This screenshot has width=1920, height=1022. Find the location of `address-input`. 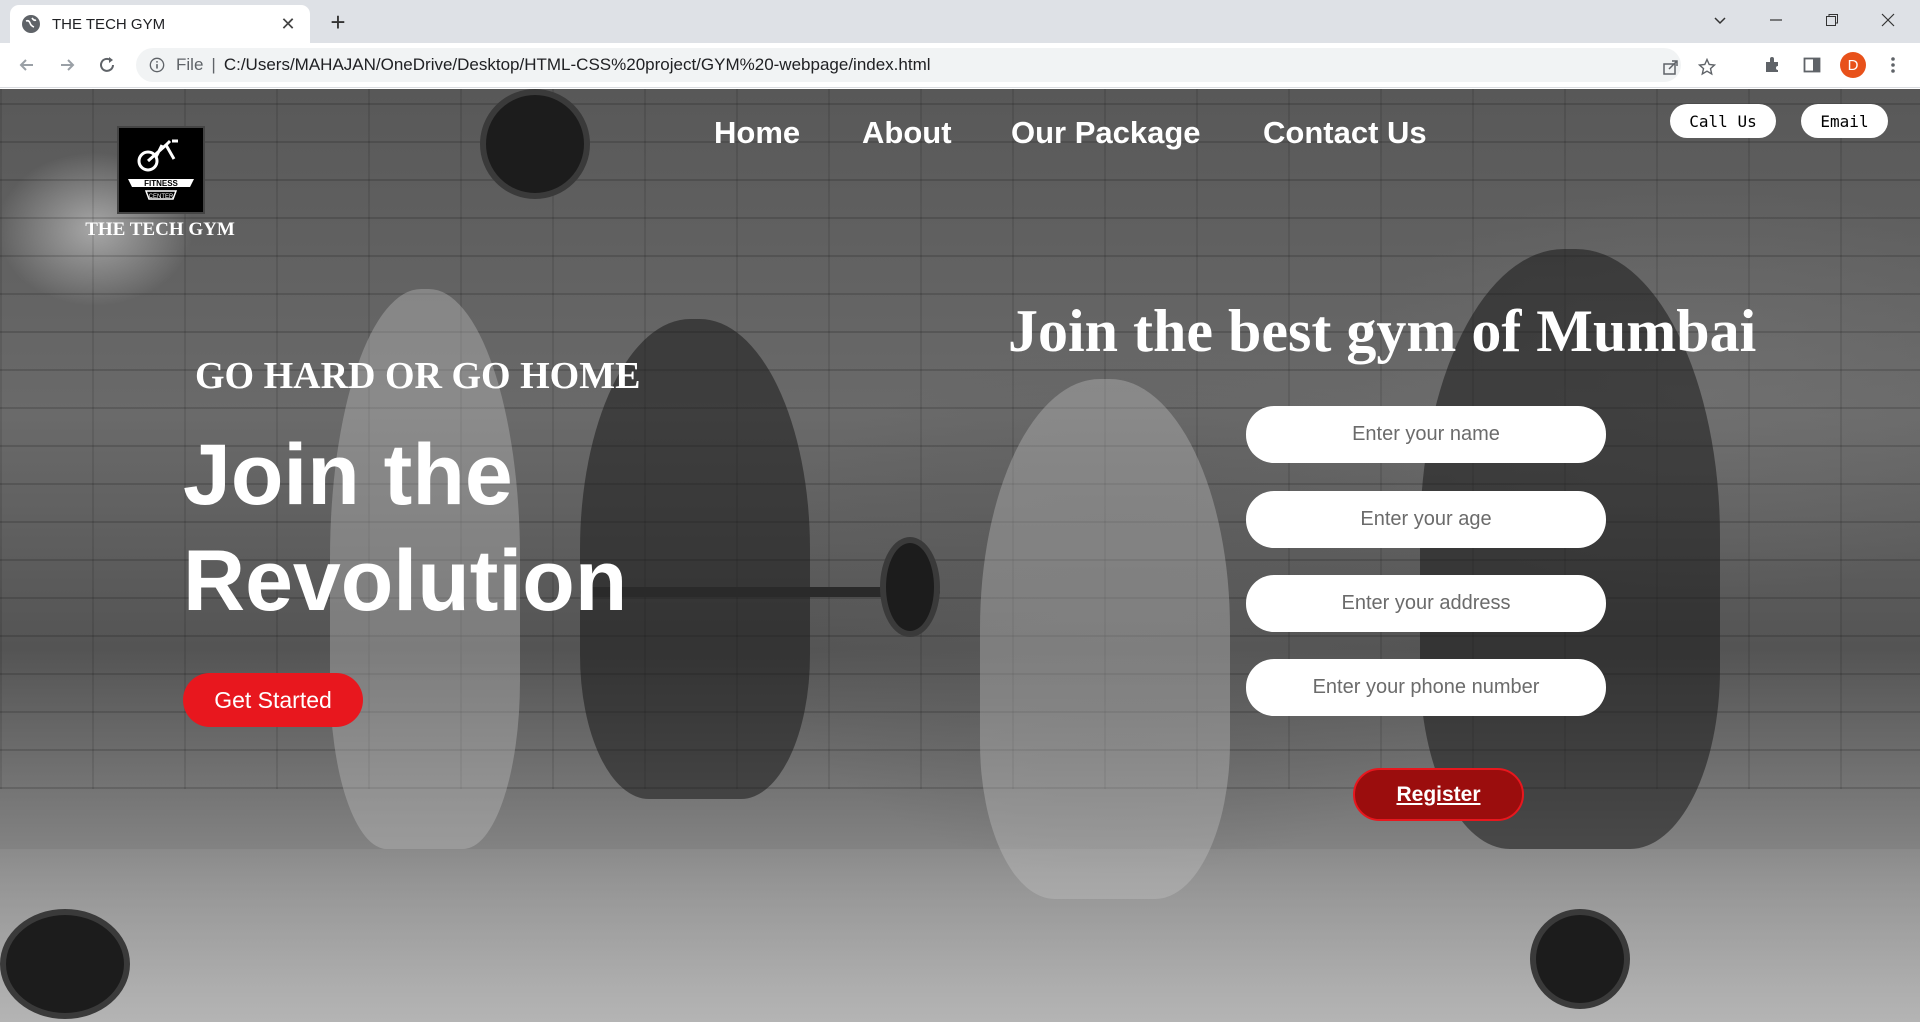

address-input is located at coordinates (1426, 603).